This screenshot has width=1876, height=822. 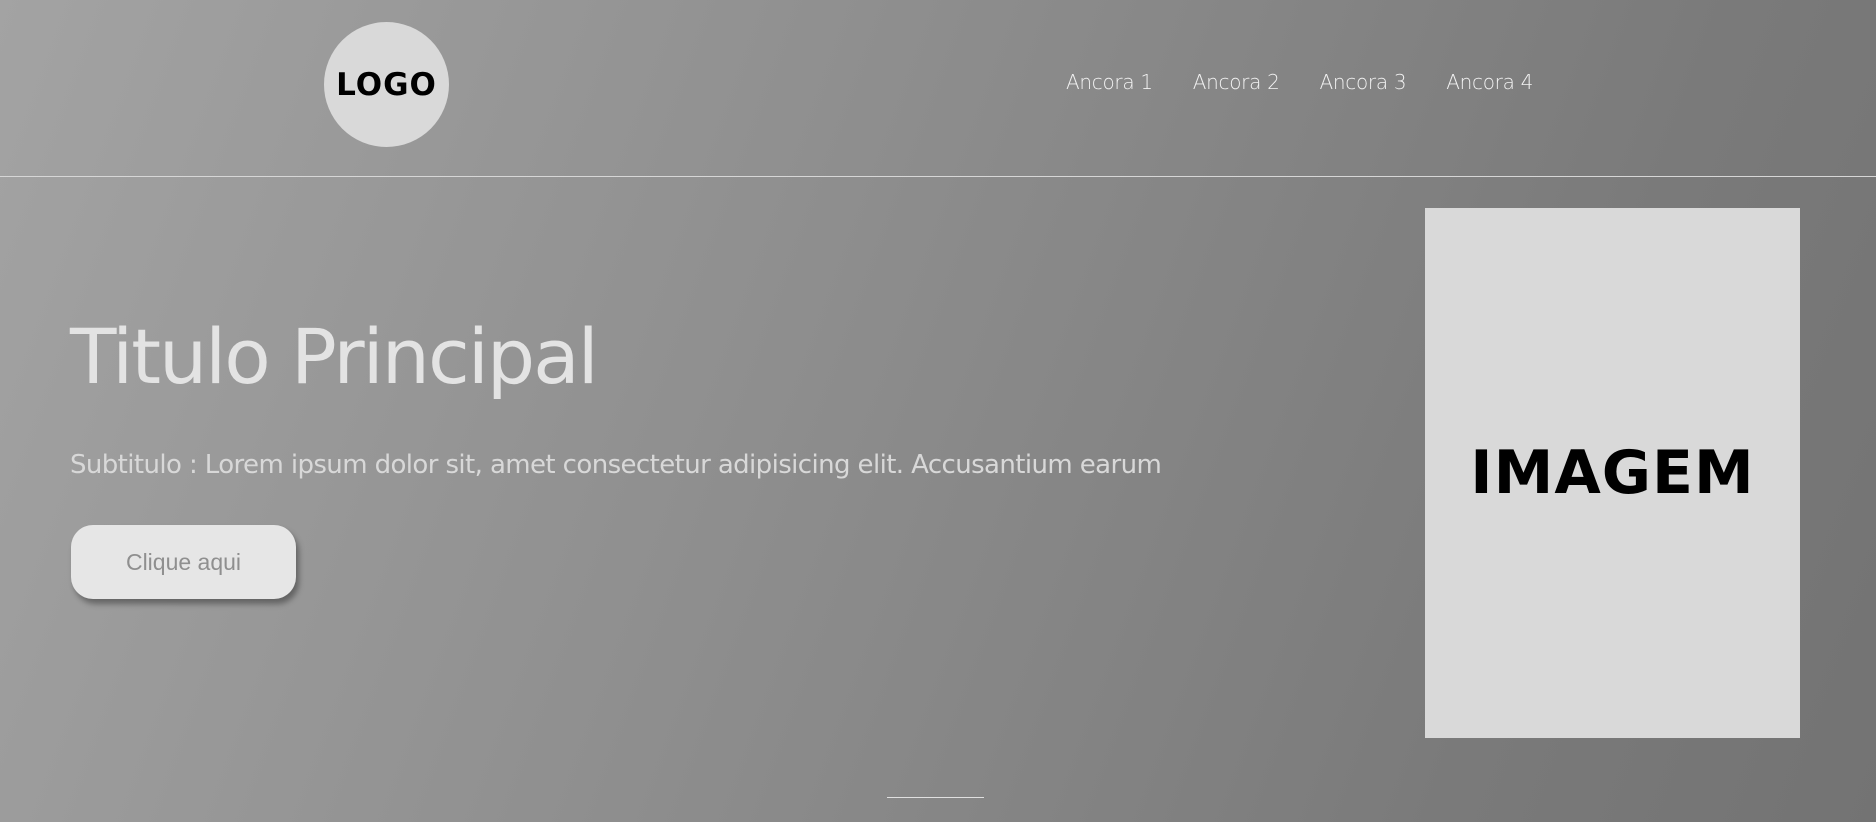 I want to click on hero-image-placeholder: IMAGEM, so click(x=1612, y=473).